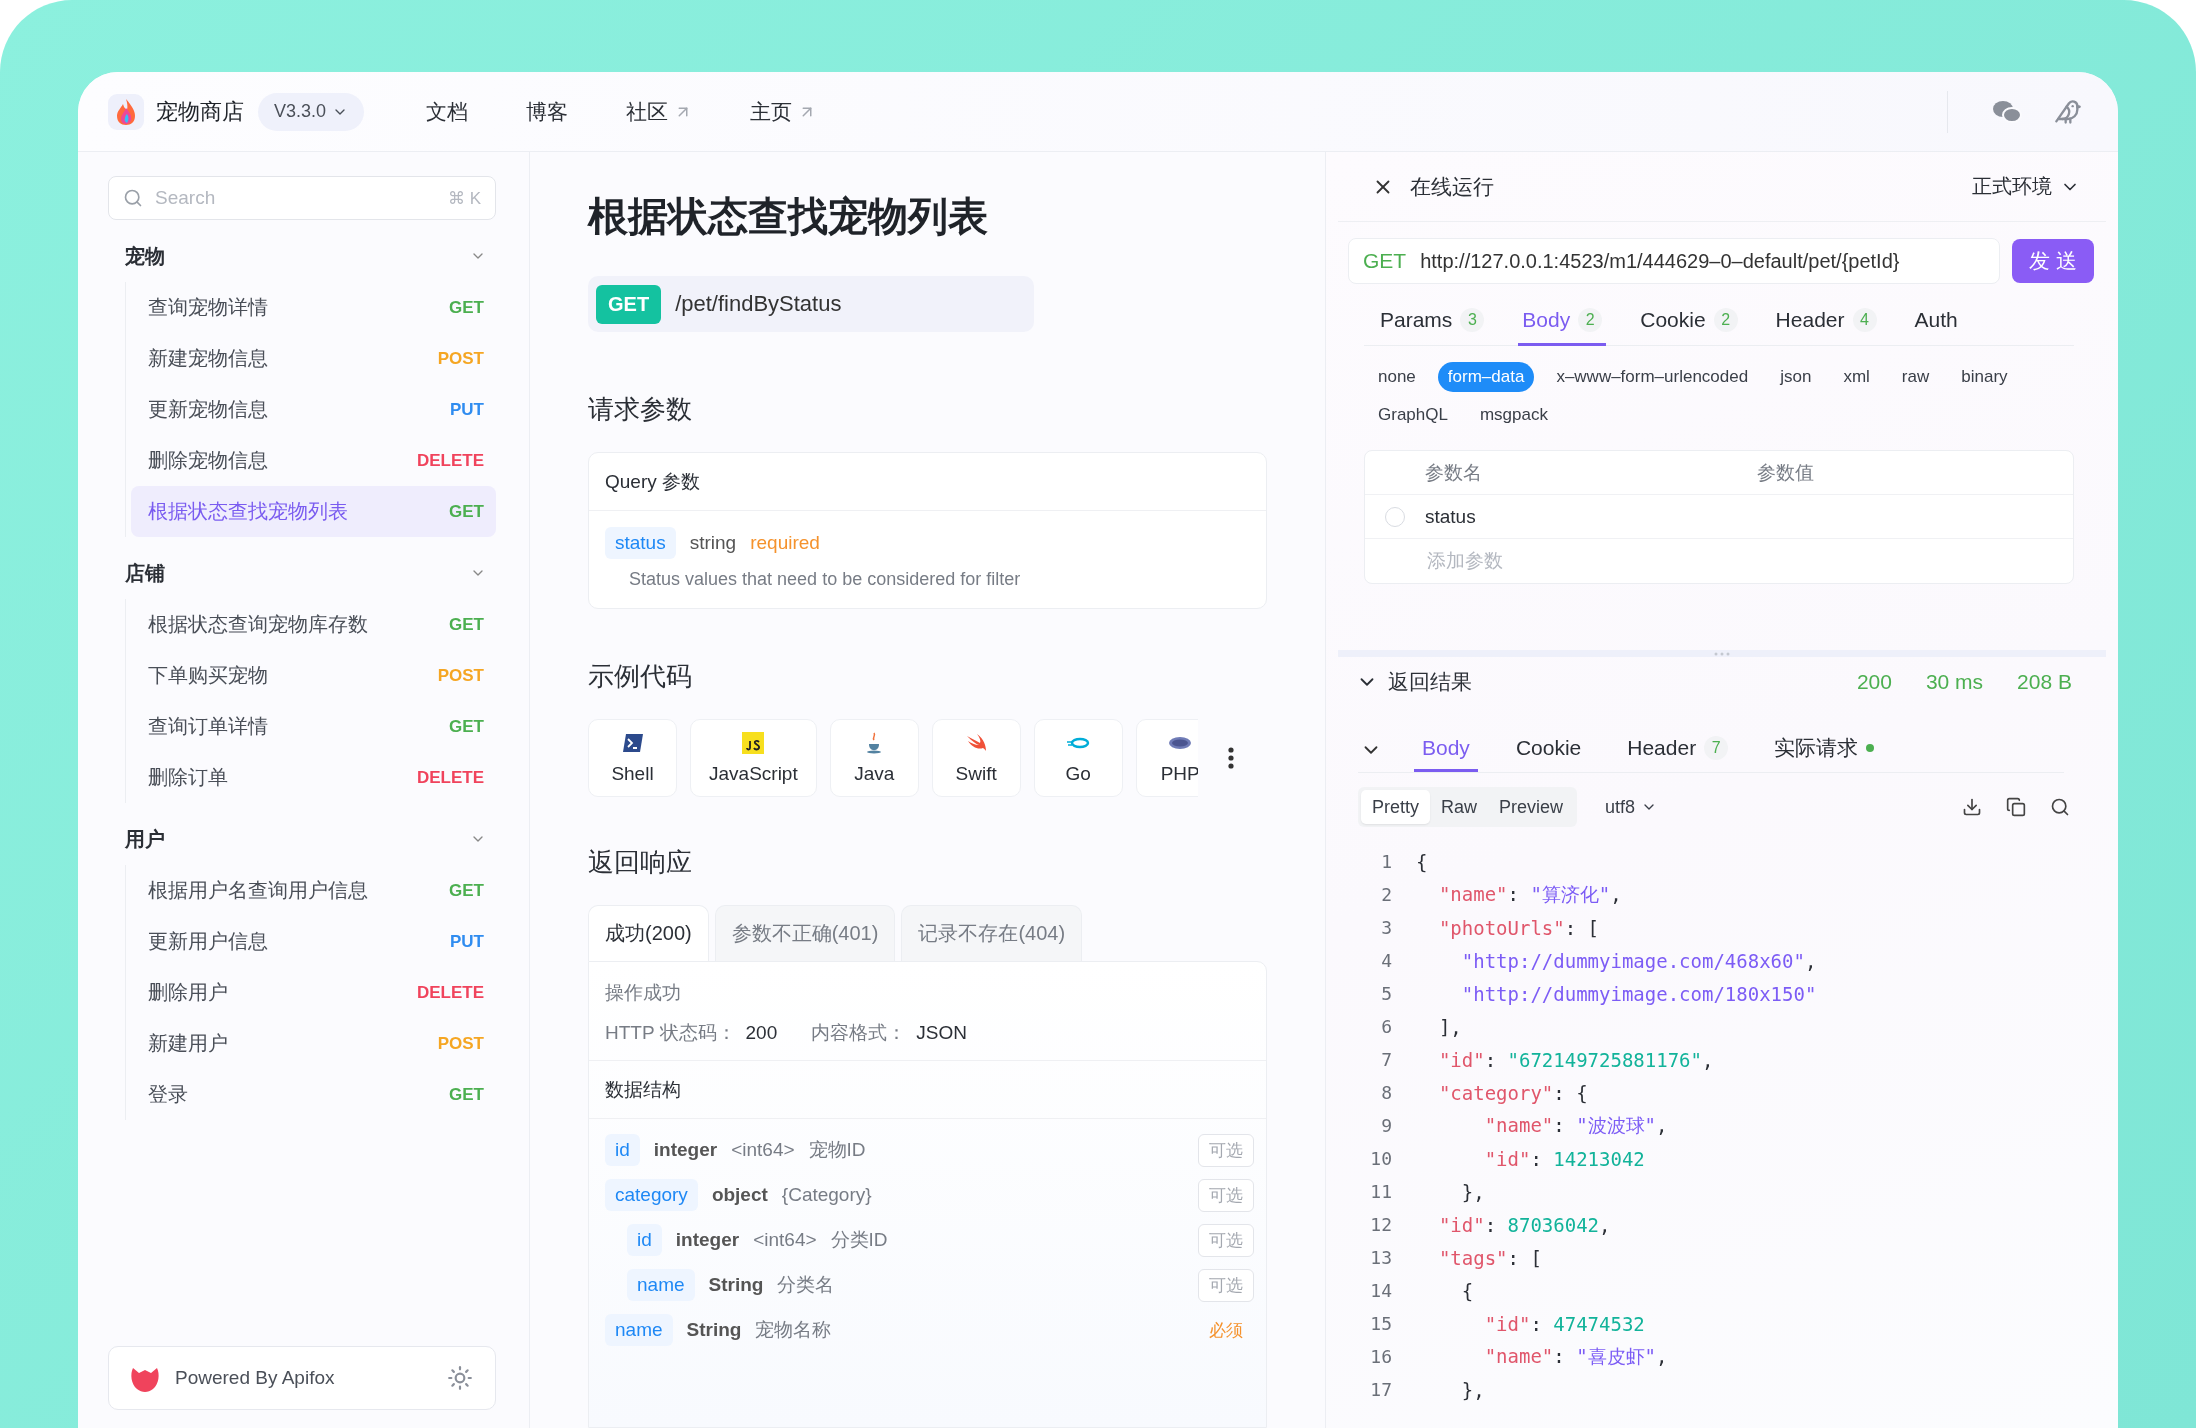  I want to click on code-line: "name": "喜皮虾",, so click(1575, 1356).